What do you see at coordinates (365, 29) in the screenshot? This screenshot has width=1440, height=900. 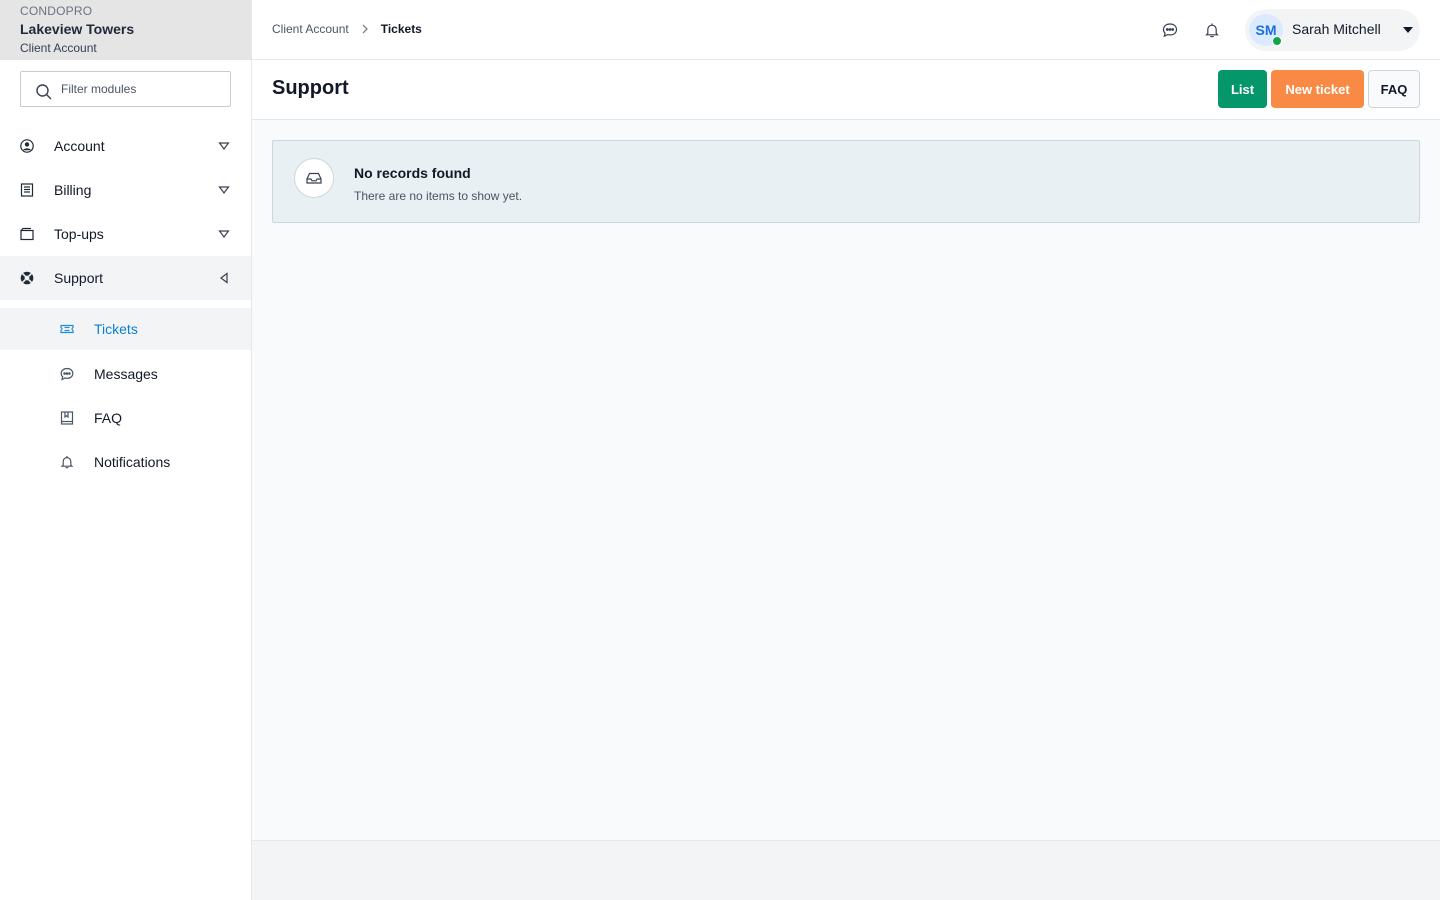 I see `chevron-right-icon` at bounding box center [365, 29].